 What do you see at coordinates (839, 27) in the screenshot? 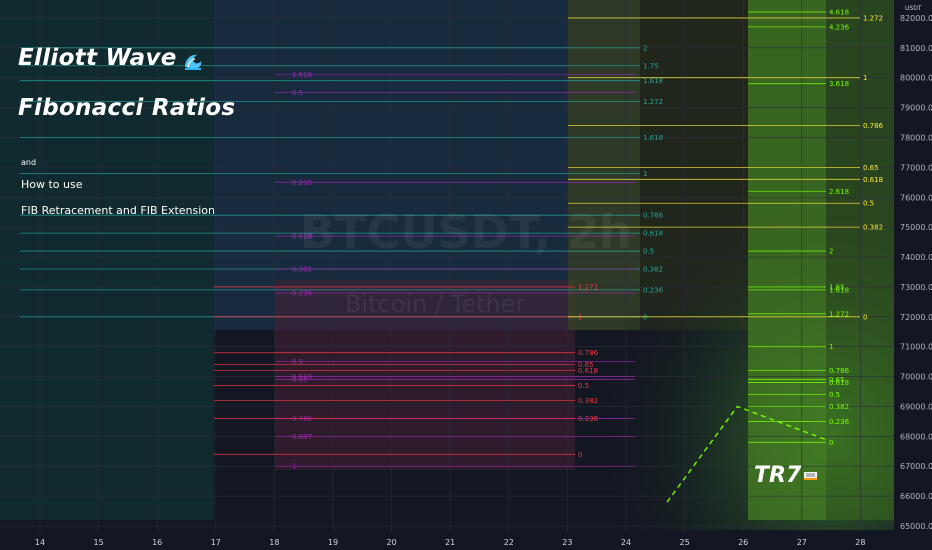
I see `fib-label: 4.236` at bounding box center [839, 27].